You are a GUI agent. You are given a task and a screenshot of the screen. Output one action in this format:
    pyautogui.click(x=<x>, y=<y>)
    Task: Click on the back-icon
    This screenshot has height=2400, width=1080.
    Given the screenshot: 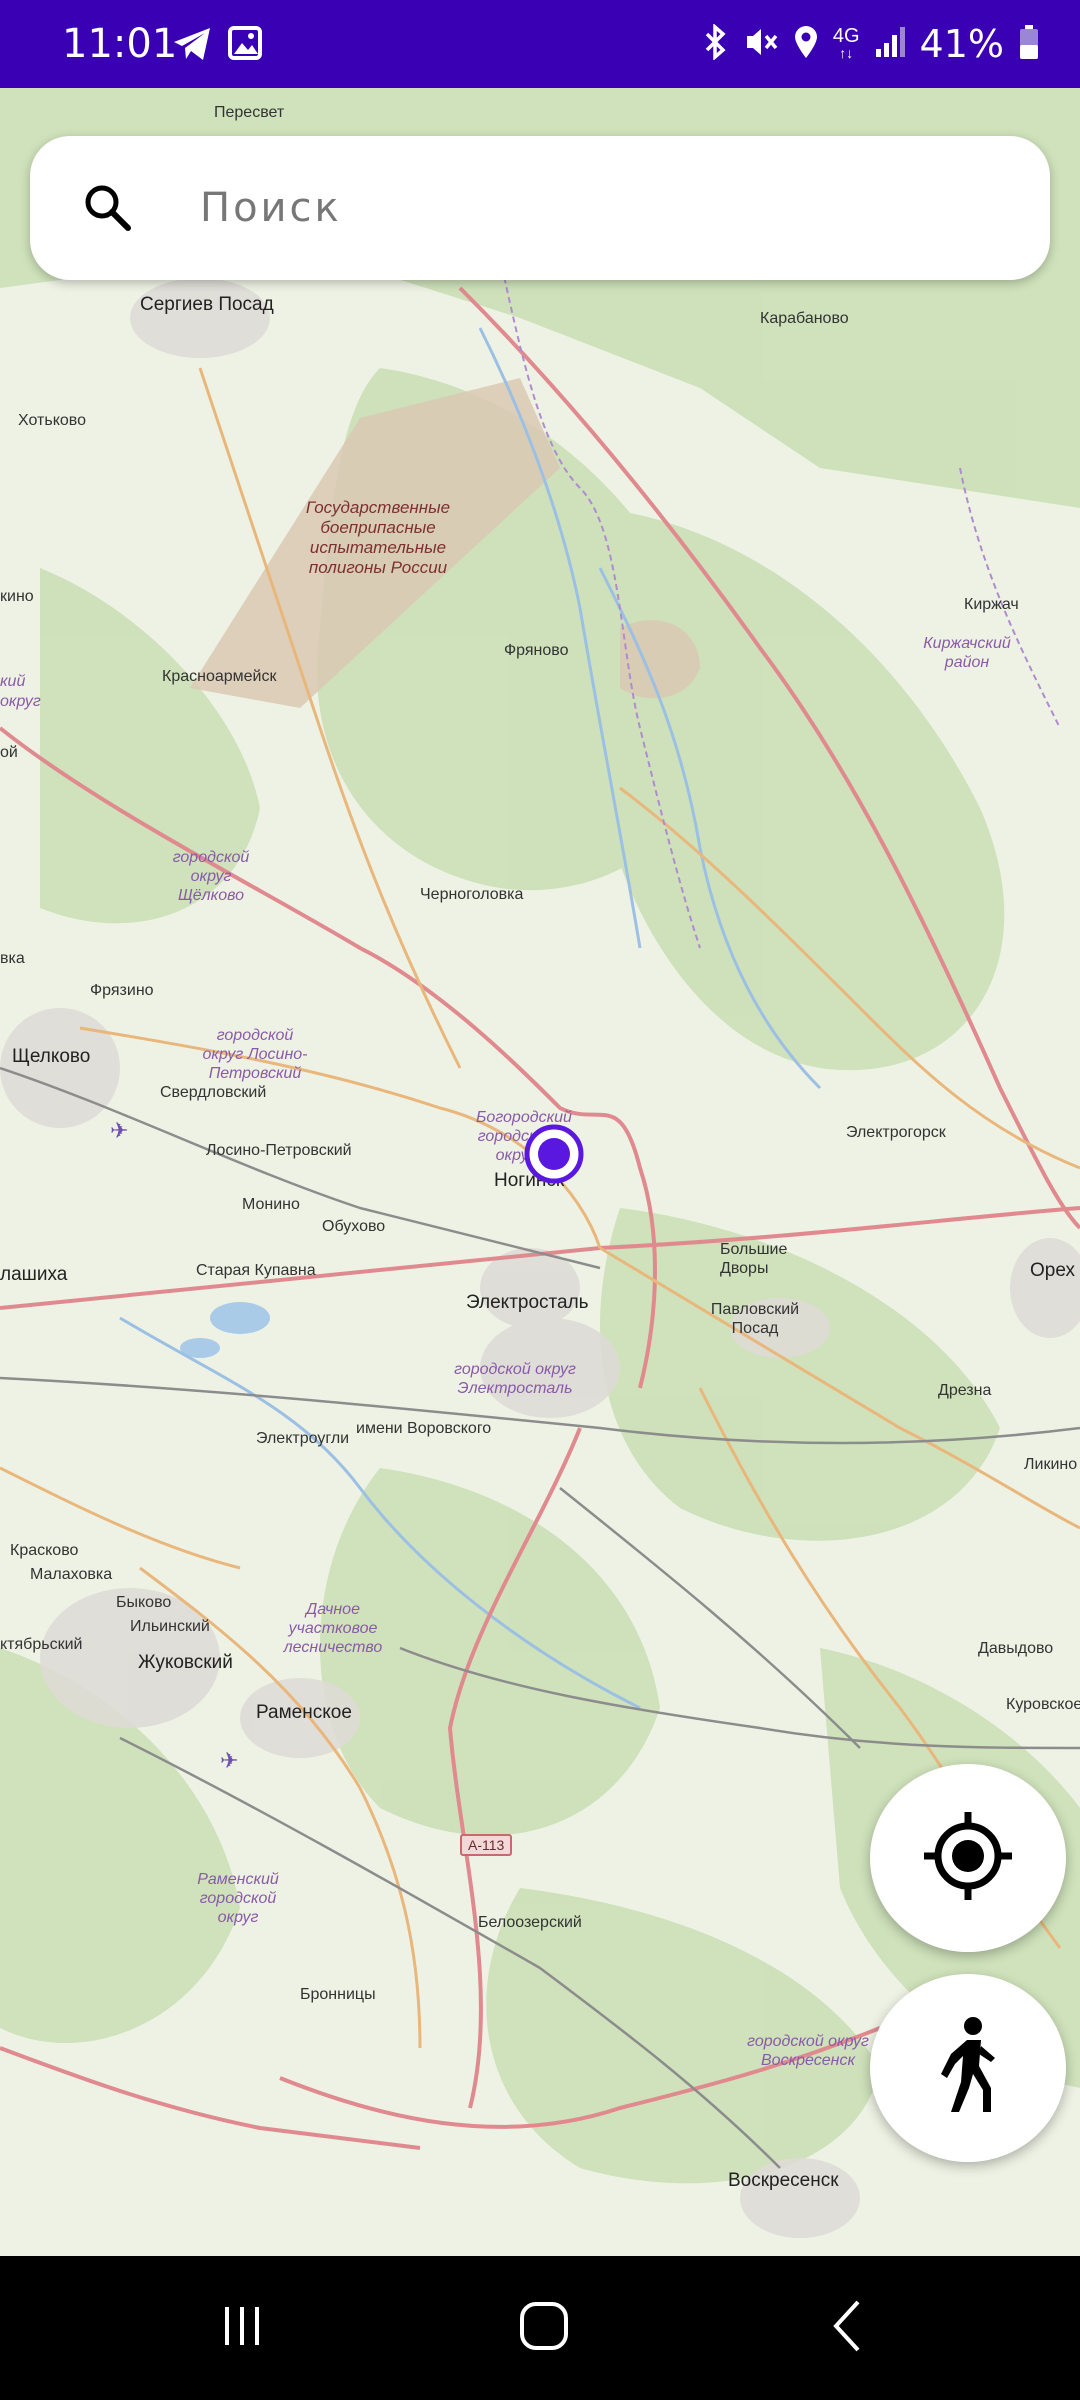 What is the action you would take?
    pyautogui.click(x=848, y=2328)
    